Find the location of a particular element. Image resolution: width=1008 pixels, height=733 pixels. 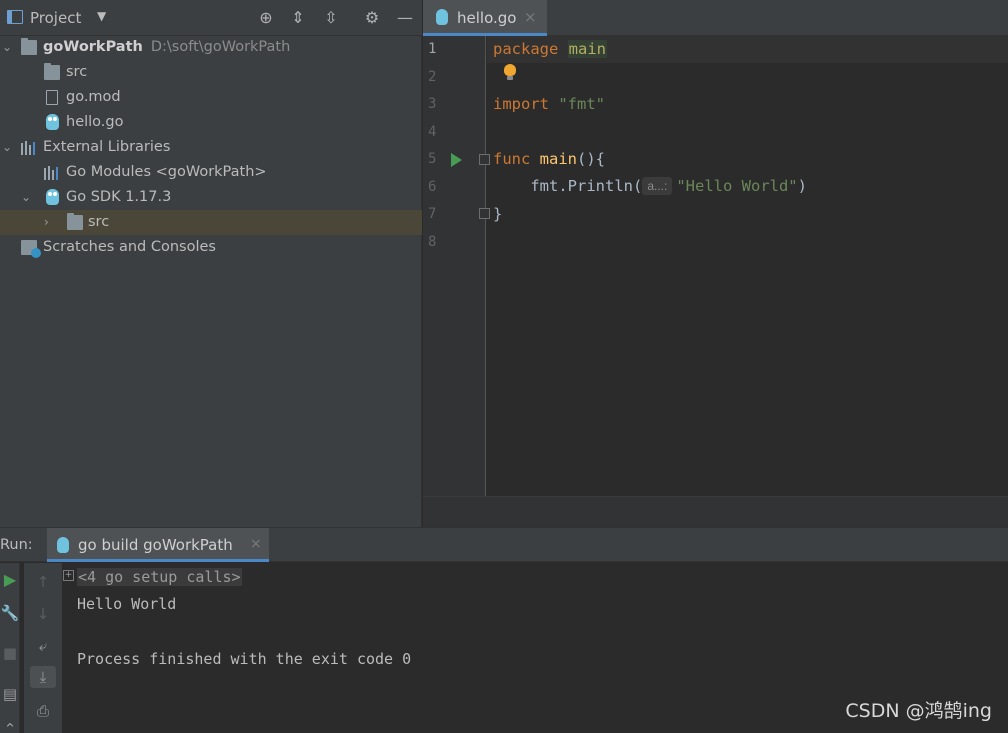

tree-item-goworkpath: ⌄ goWorkPath D:\soft\goWorkPath is located at coordinates (211, 47).